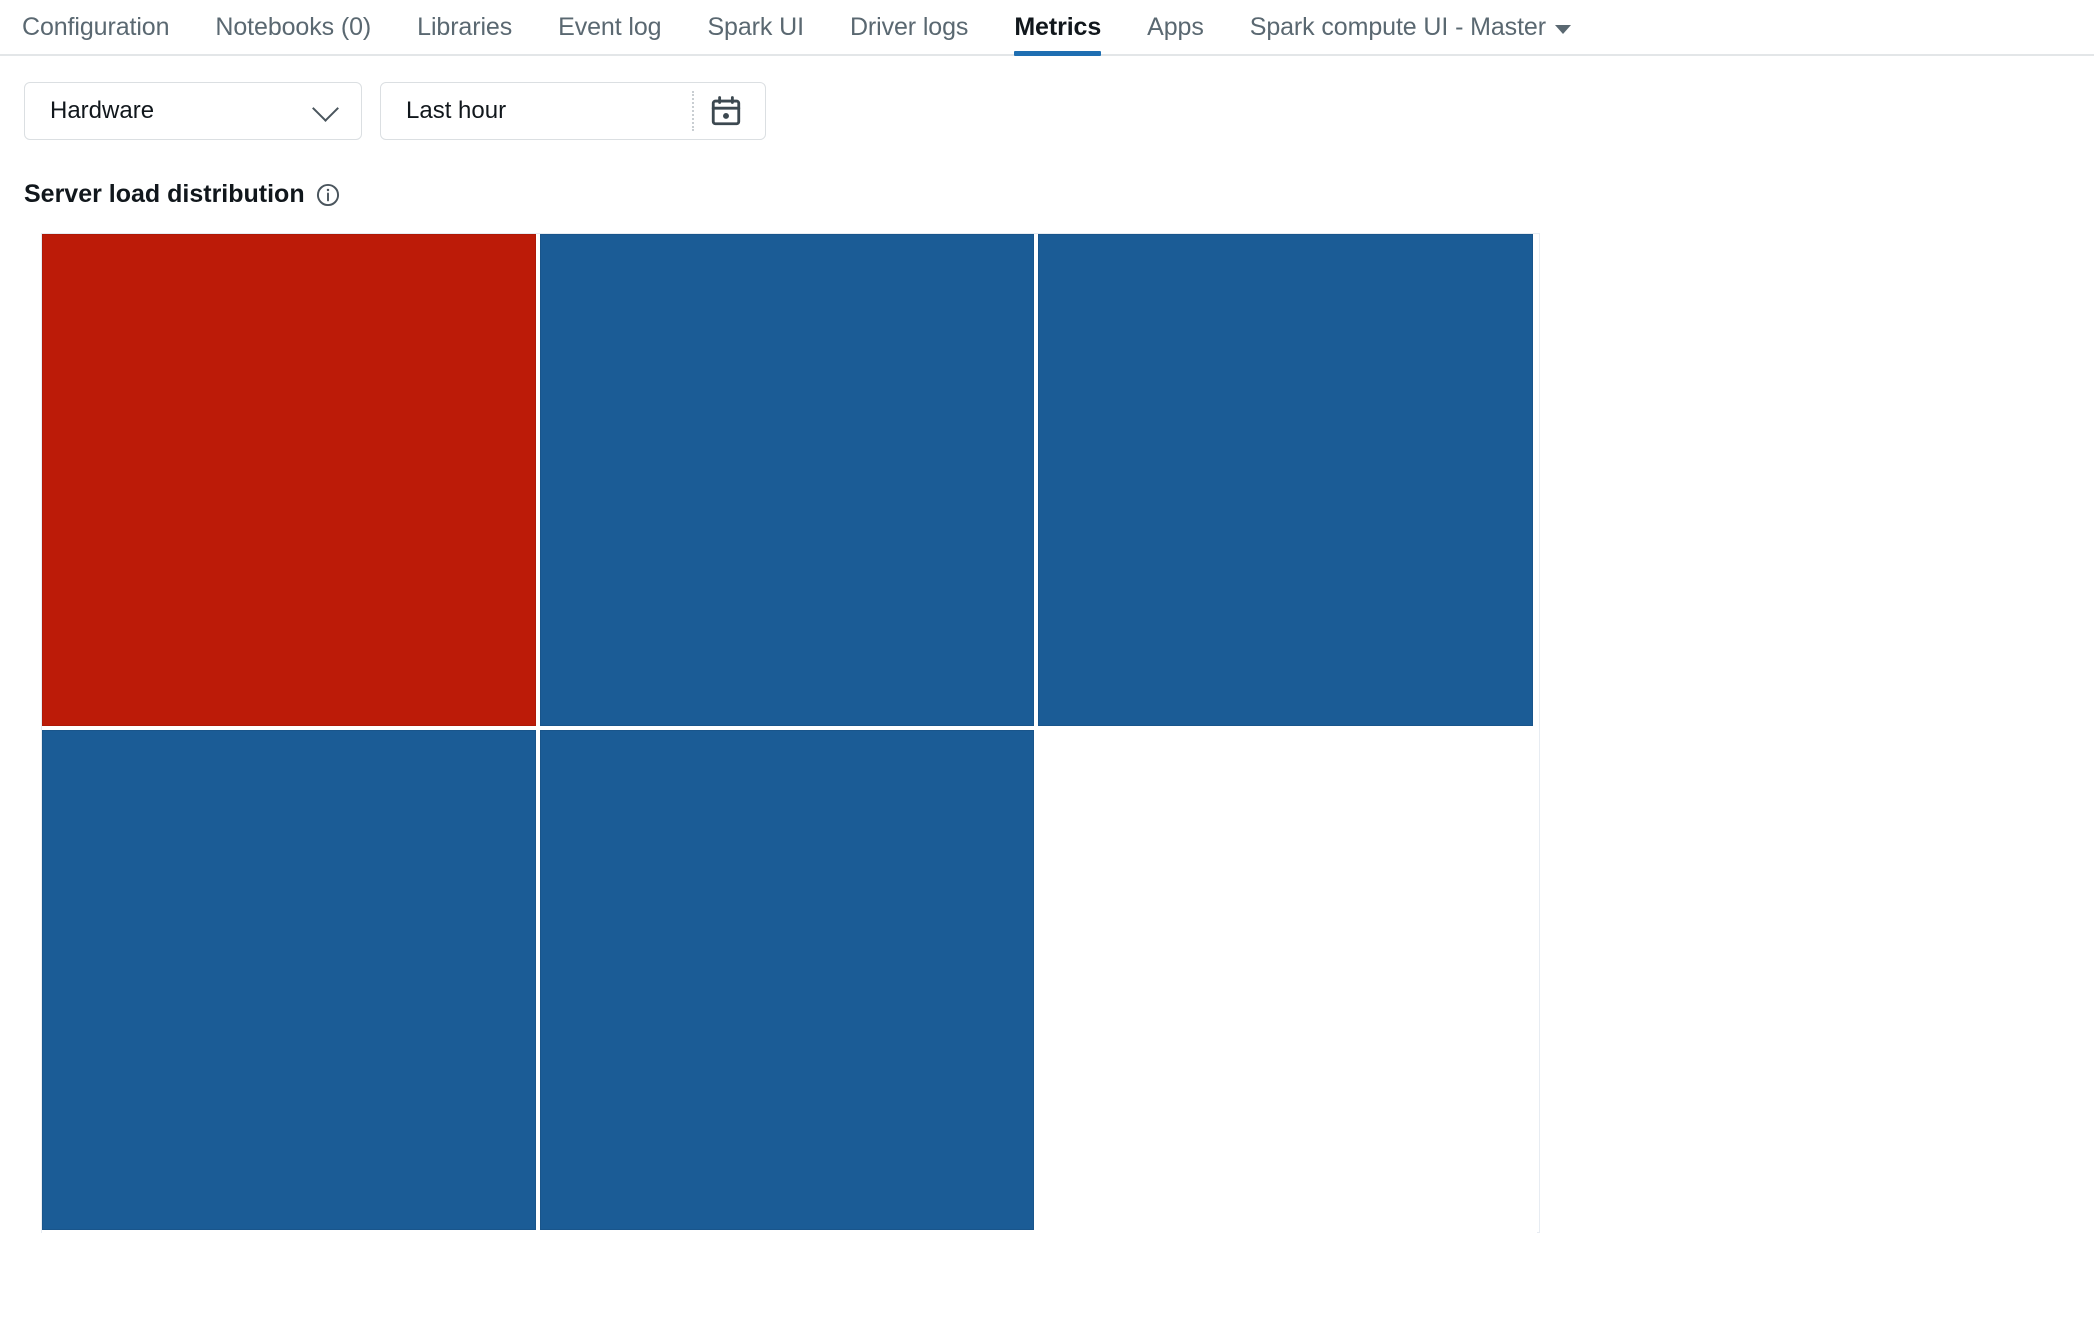 The height and width of the screenshot is (1326, 2094). Describe the element at coordinates (693, 111) in the screenshot. I see `time-range-divider` at that location.